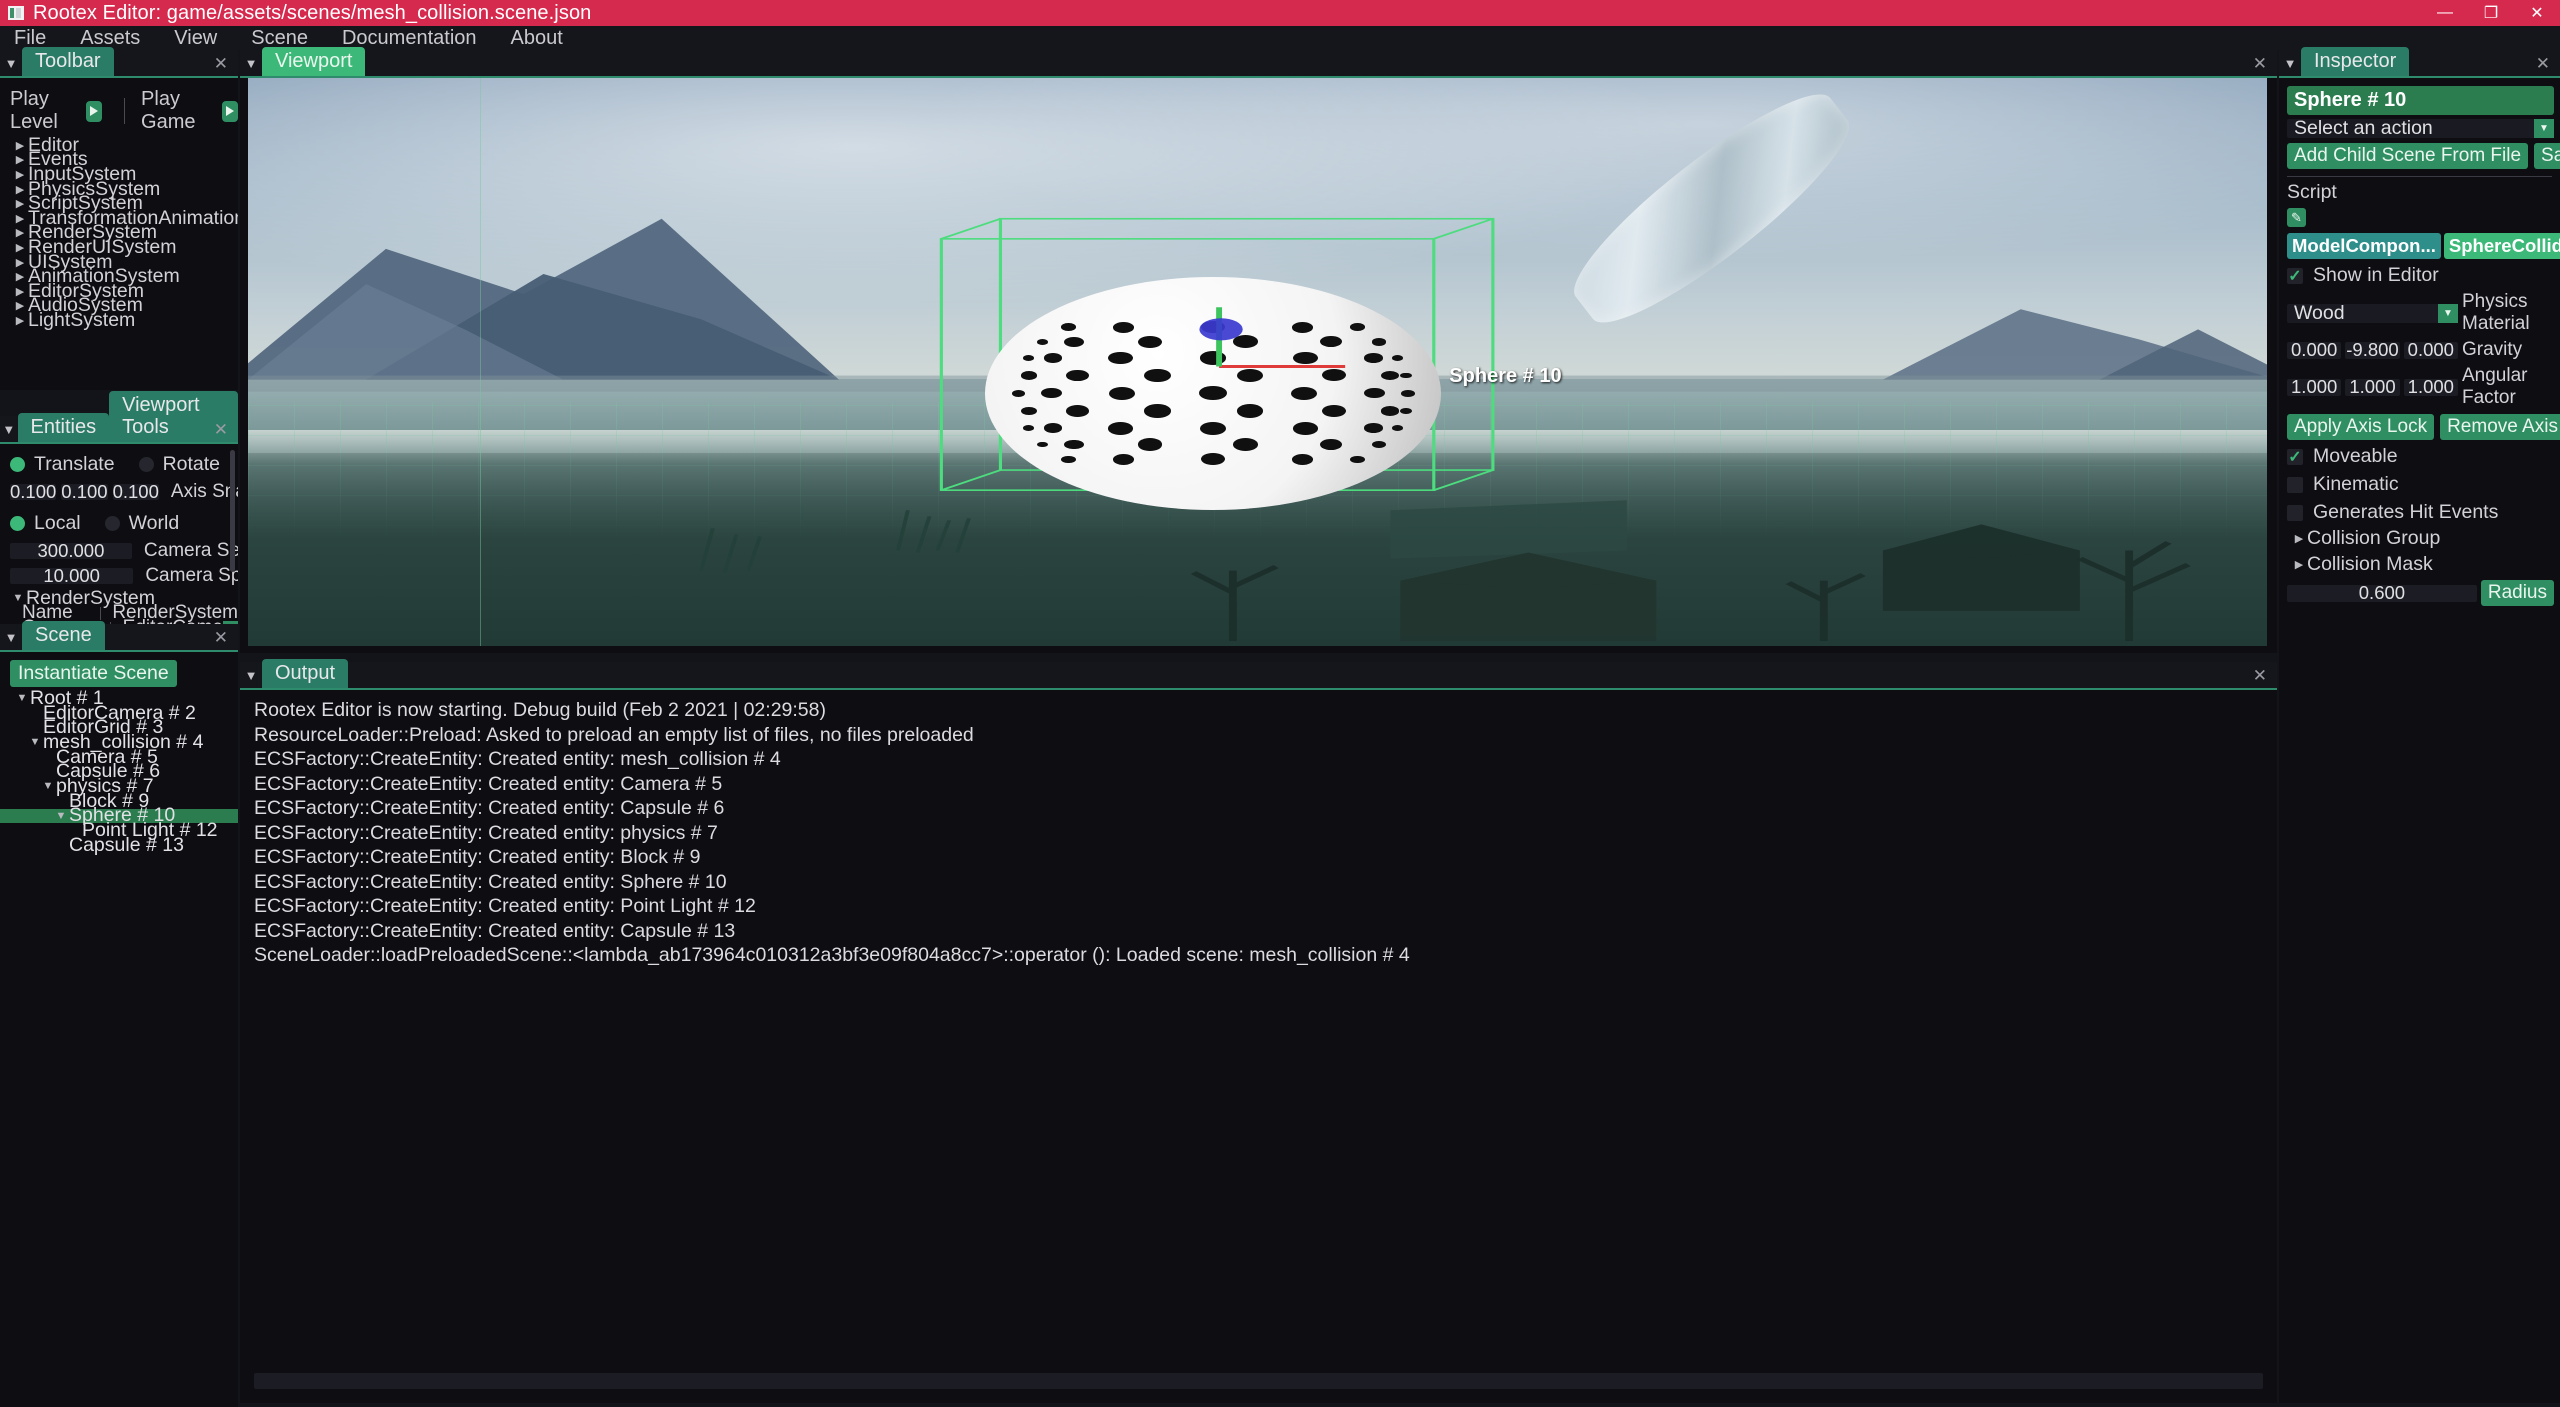  Describe the element at coordinates (2295, 512) in the screenshot. I see `generates-hit-events-checkbox` at that location.